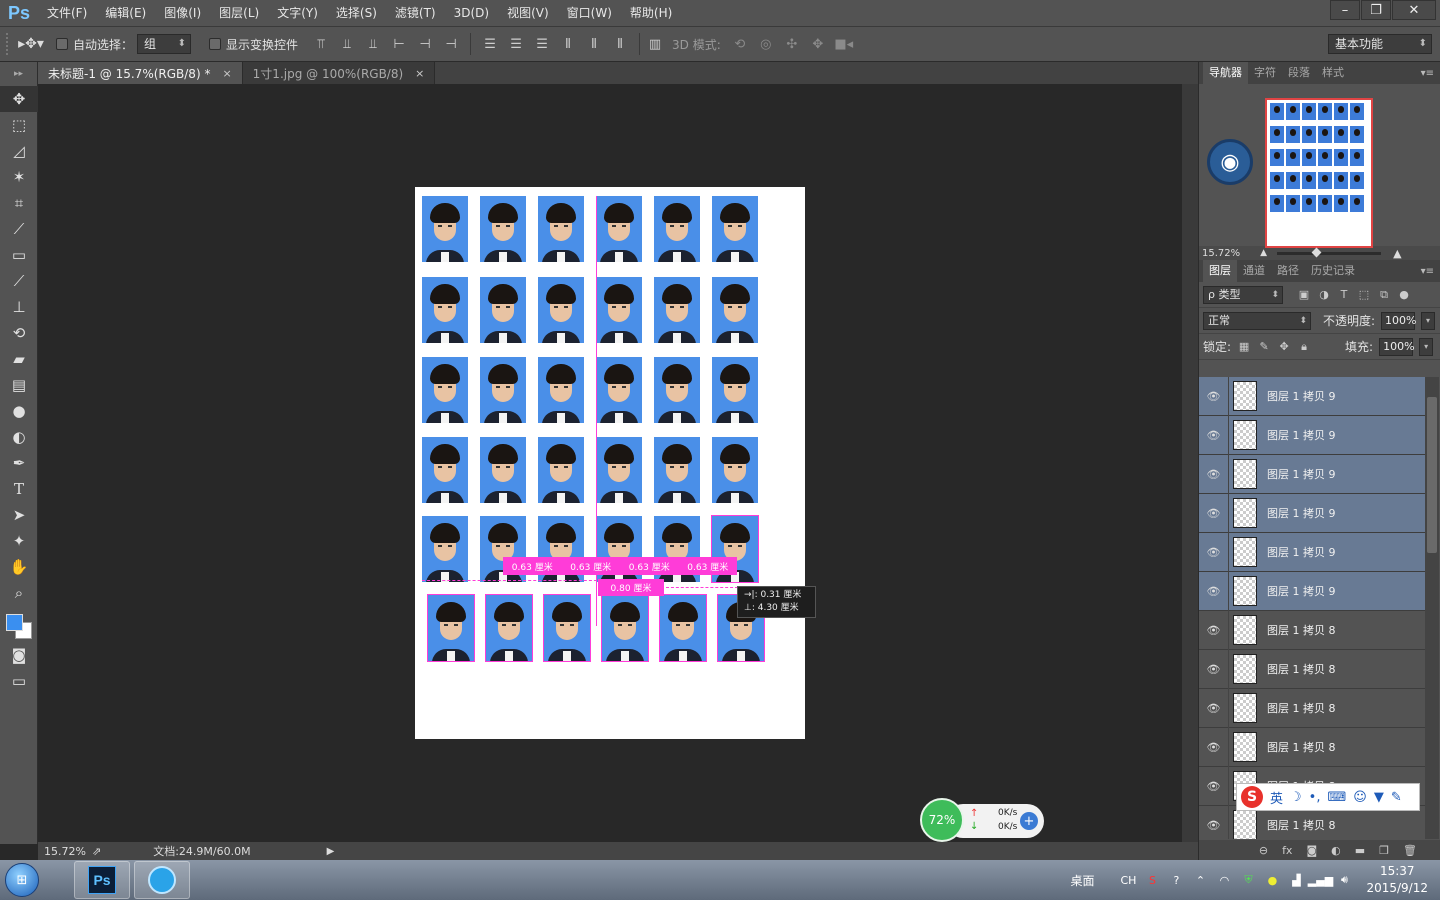  Describe the element at coordinates (1384, 850) in the screenshot. I see `new-layer-icon: ❐` at that location.